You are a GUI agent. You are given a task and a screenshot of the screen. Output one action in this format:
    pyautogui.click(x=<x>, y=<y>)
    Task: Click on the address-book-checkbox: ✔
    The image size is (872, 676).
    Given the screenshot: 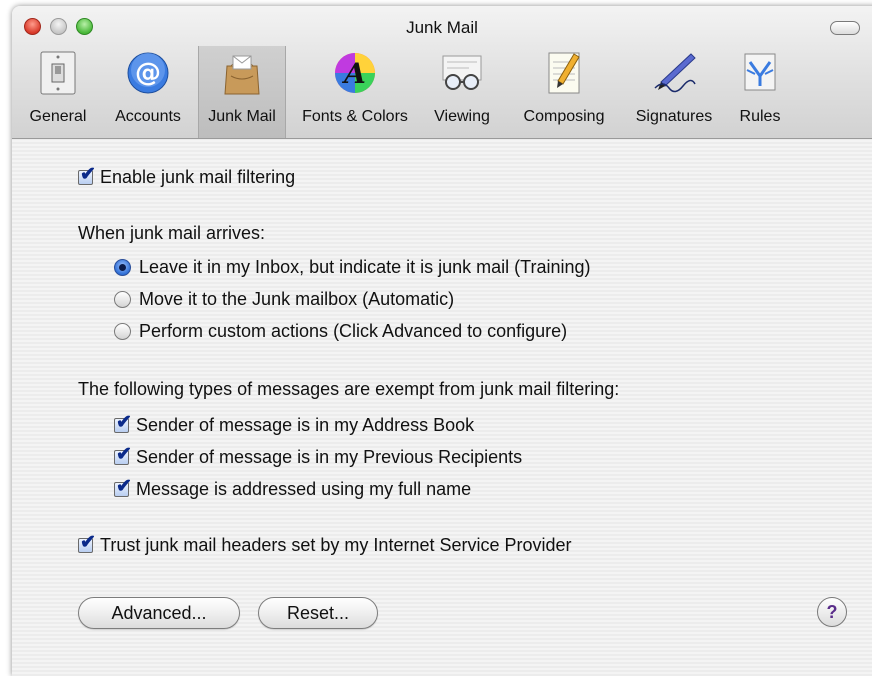 What is the action you would take?
    pyautogui.click(x=123, y=423)
    